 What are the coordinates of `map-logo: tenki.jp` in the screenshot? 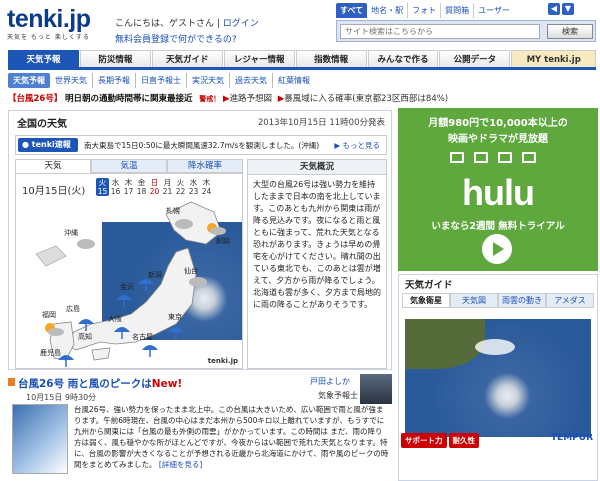 It's located at (222, 361).